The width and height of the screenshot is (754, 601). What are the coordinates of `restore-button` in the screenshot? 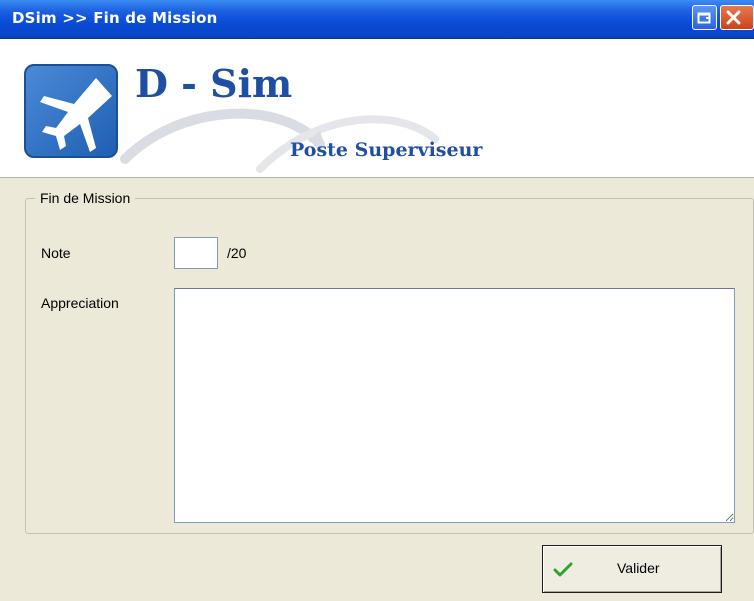 It's located at (704, 17).